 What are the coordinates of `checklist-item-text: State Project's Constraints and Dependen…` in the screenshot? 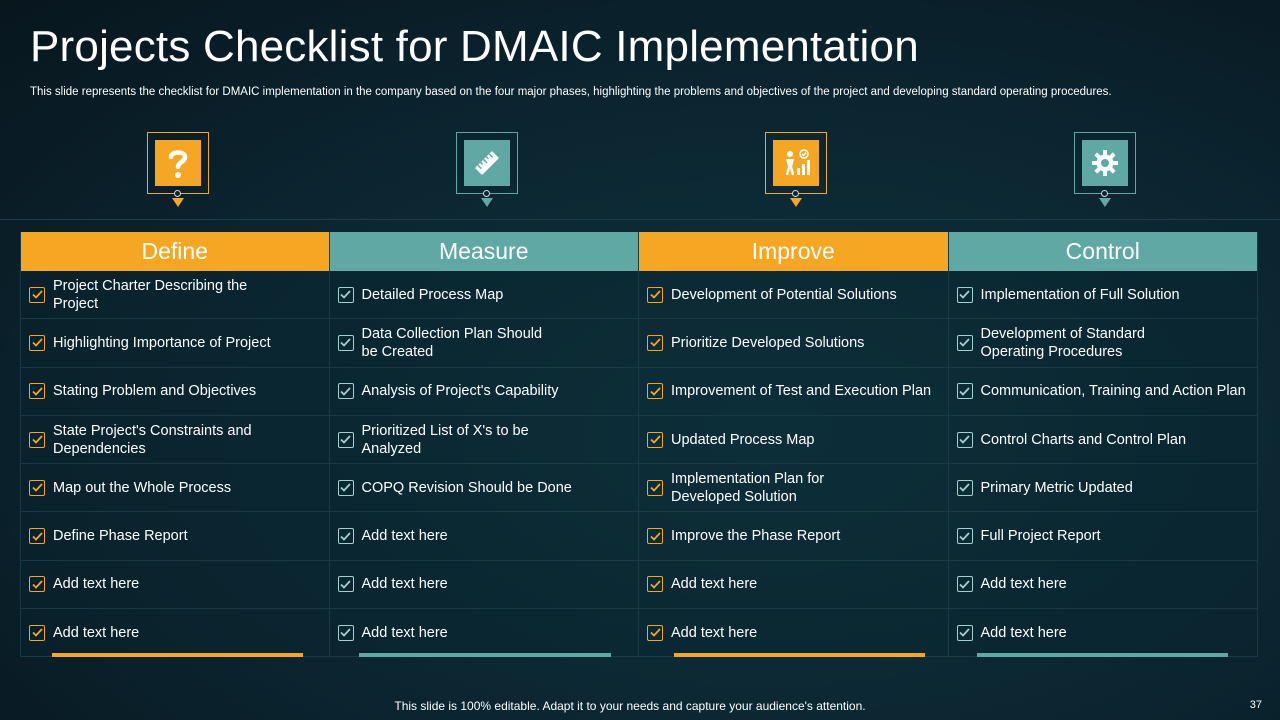 It's located at (152, 439).